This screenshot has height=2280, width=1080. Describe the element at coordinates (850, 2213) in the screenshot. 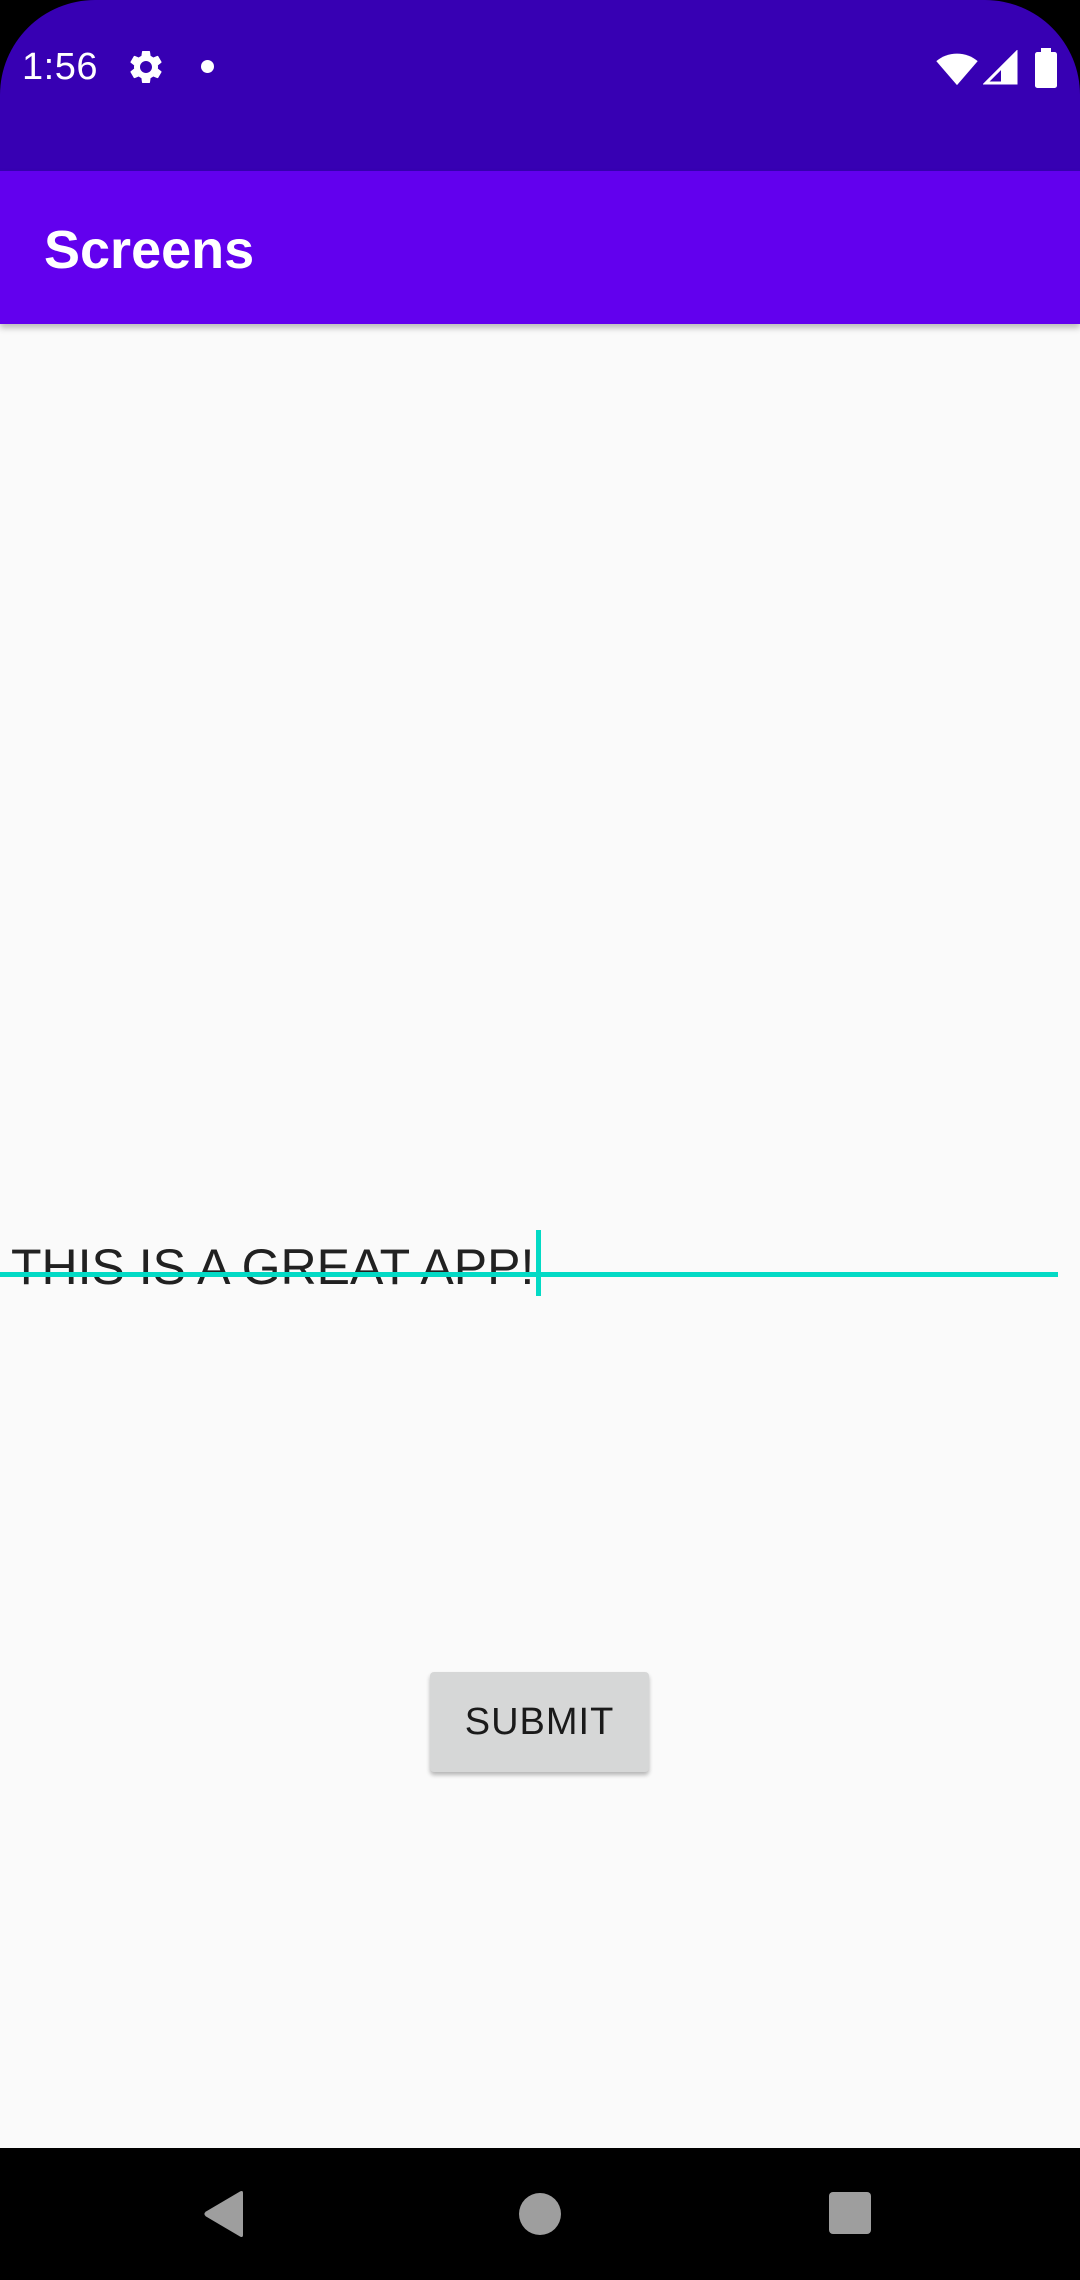

I see `recents-icon` at that location.